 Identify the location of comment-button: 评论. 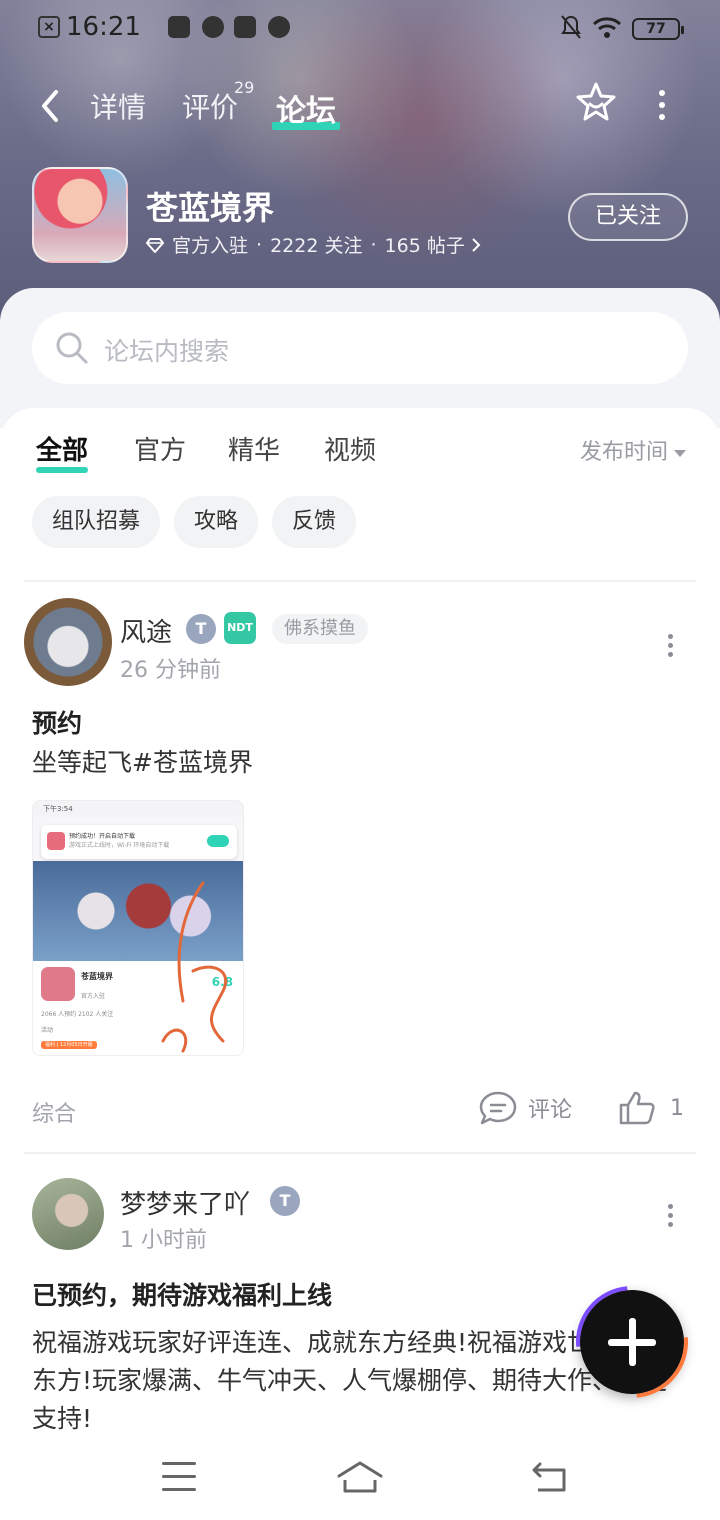
(525, 1108).